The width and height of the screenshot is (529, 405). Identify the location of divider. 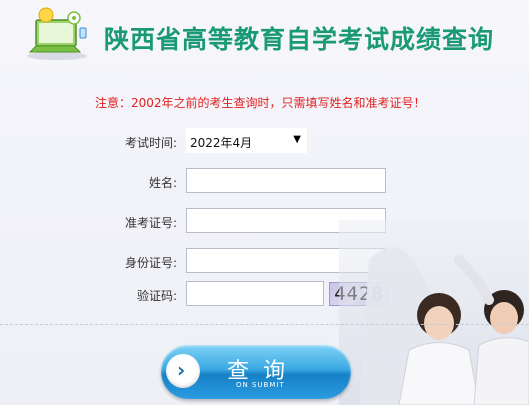
(264, 324).